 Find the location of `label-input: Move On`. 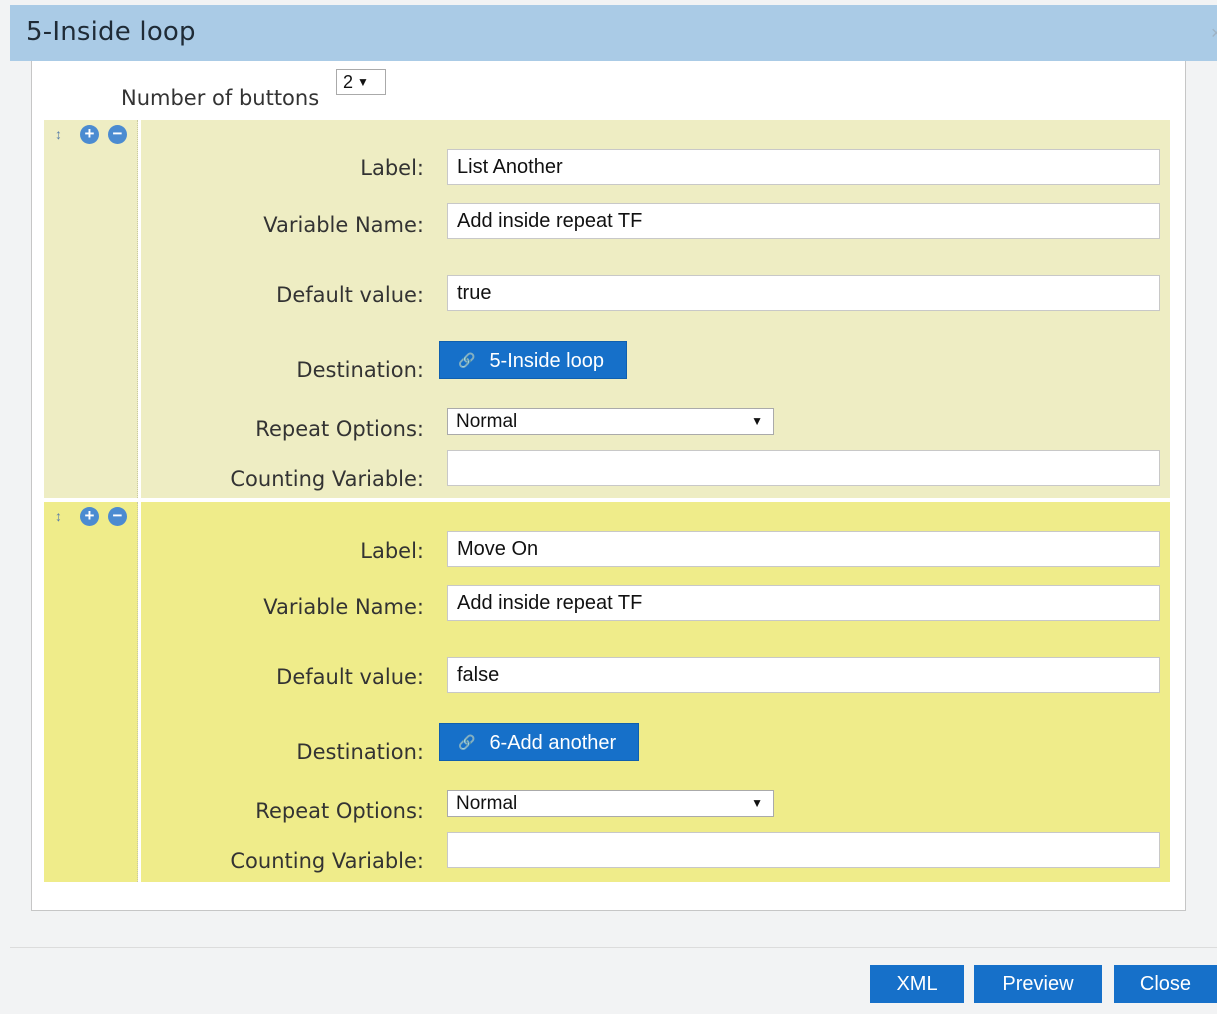

label-input: Move On is located at coordinates (803, 549).